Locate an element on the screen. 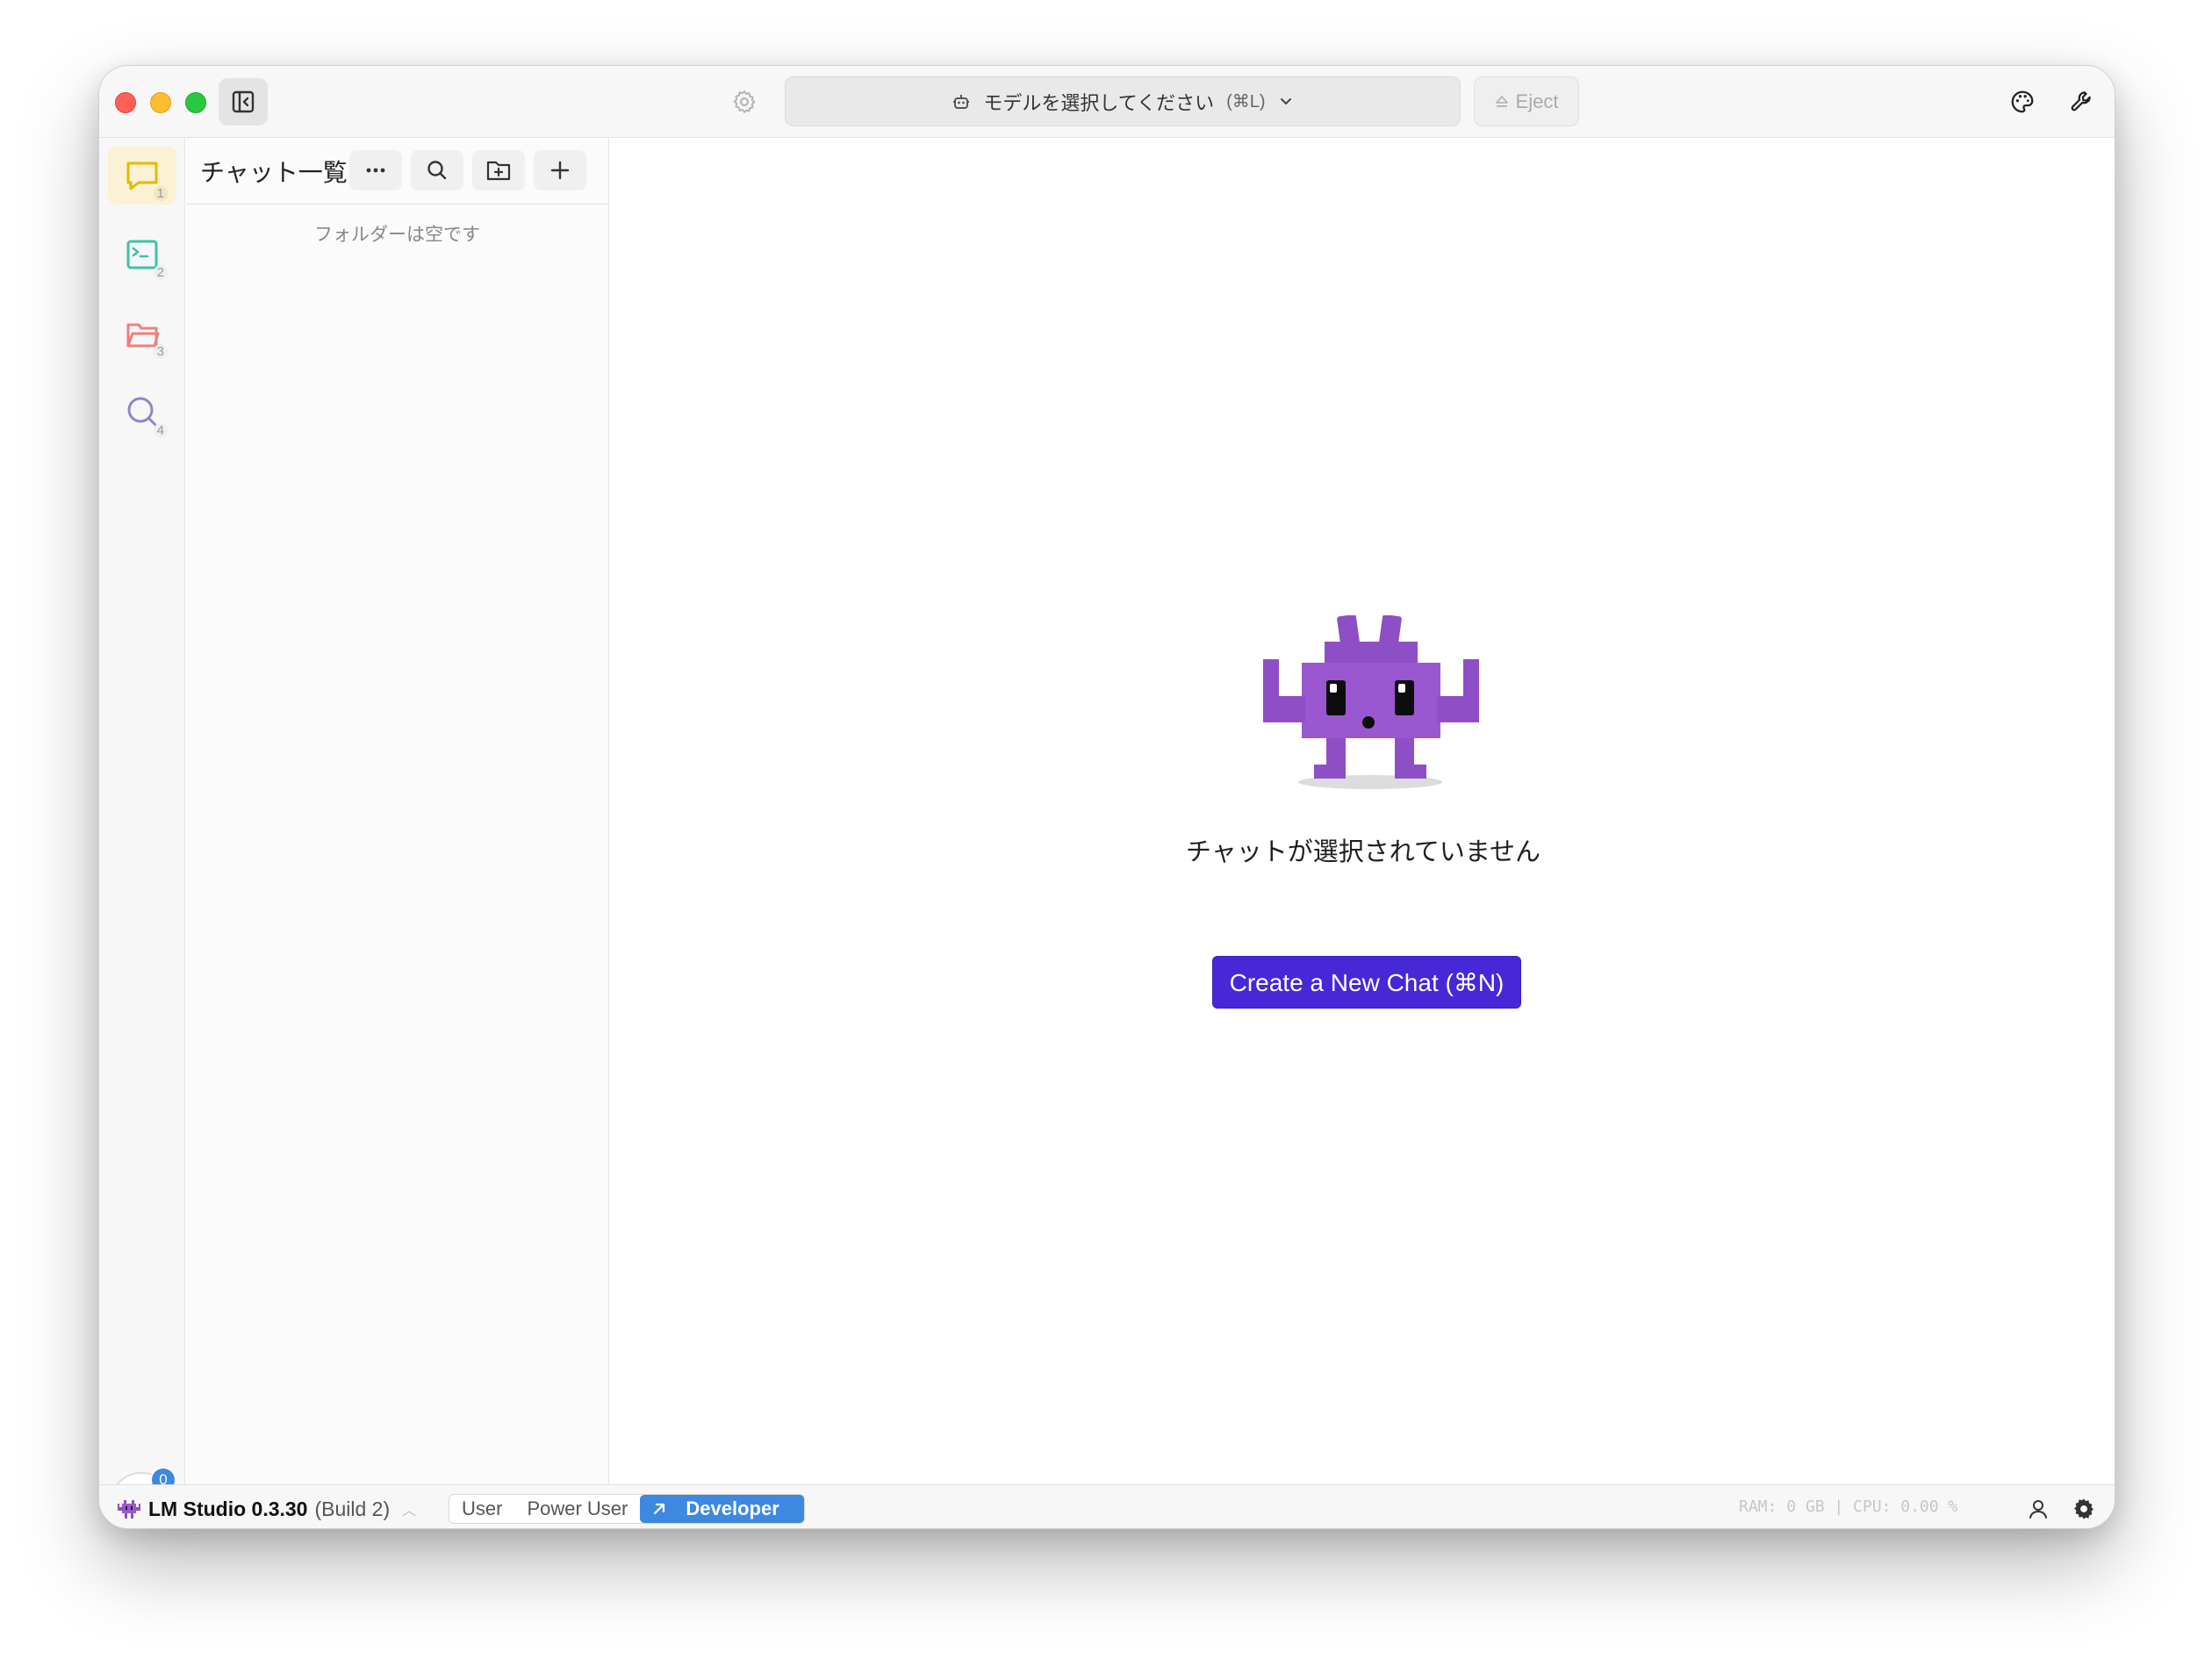 This screenshot has height=1659, width=2212. rail-item-number: 4 is located at coordinates (161, 431).